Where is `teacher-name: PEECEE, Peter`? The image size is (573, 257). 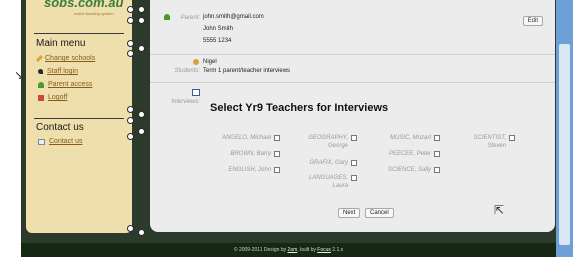 teacher-name: PEECEE, Peter is located at coordinates (409, 154).